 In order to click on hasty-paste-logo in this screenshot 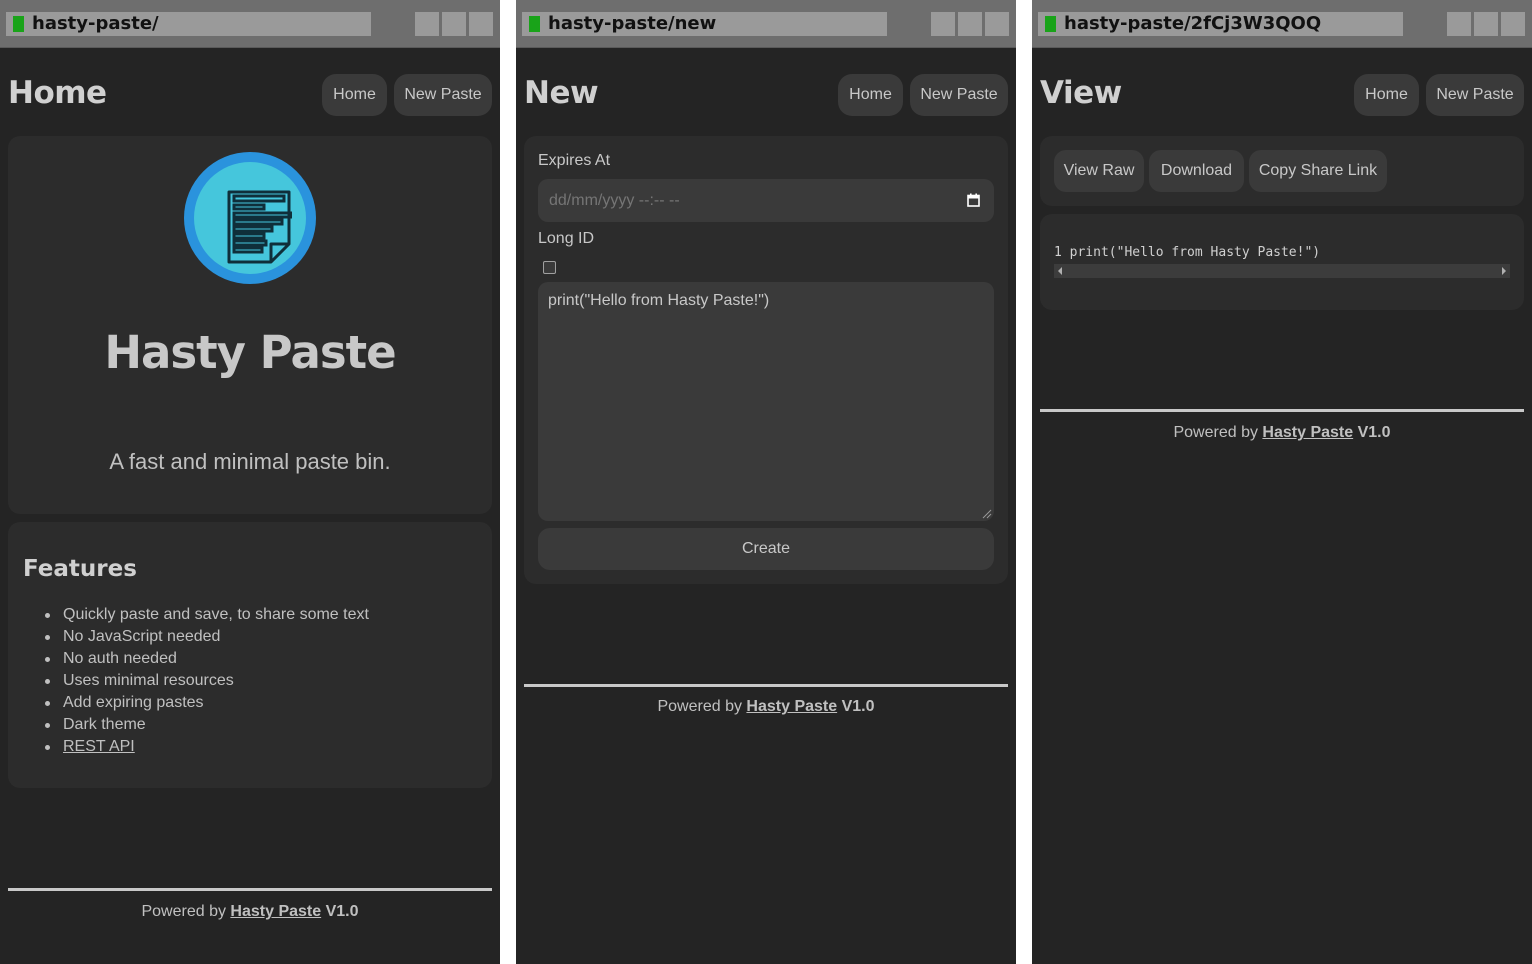, I will do `click(250, 218)`.